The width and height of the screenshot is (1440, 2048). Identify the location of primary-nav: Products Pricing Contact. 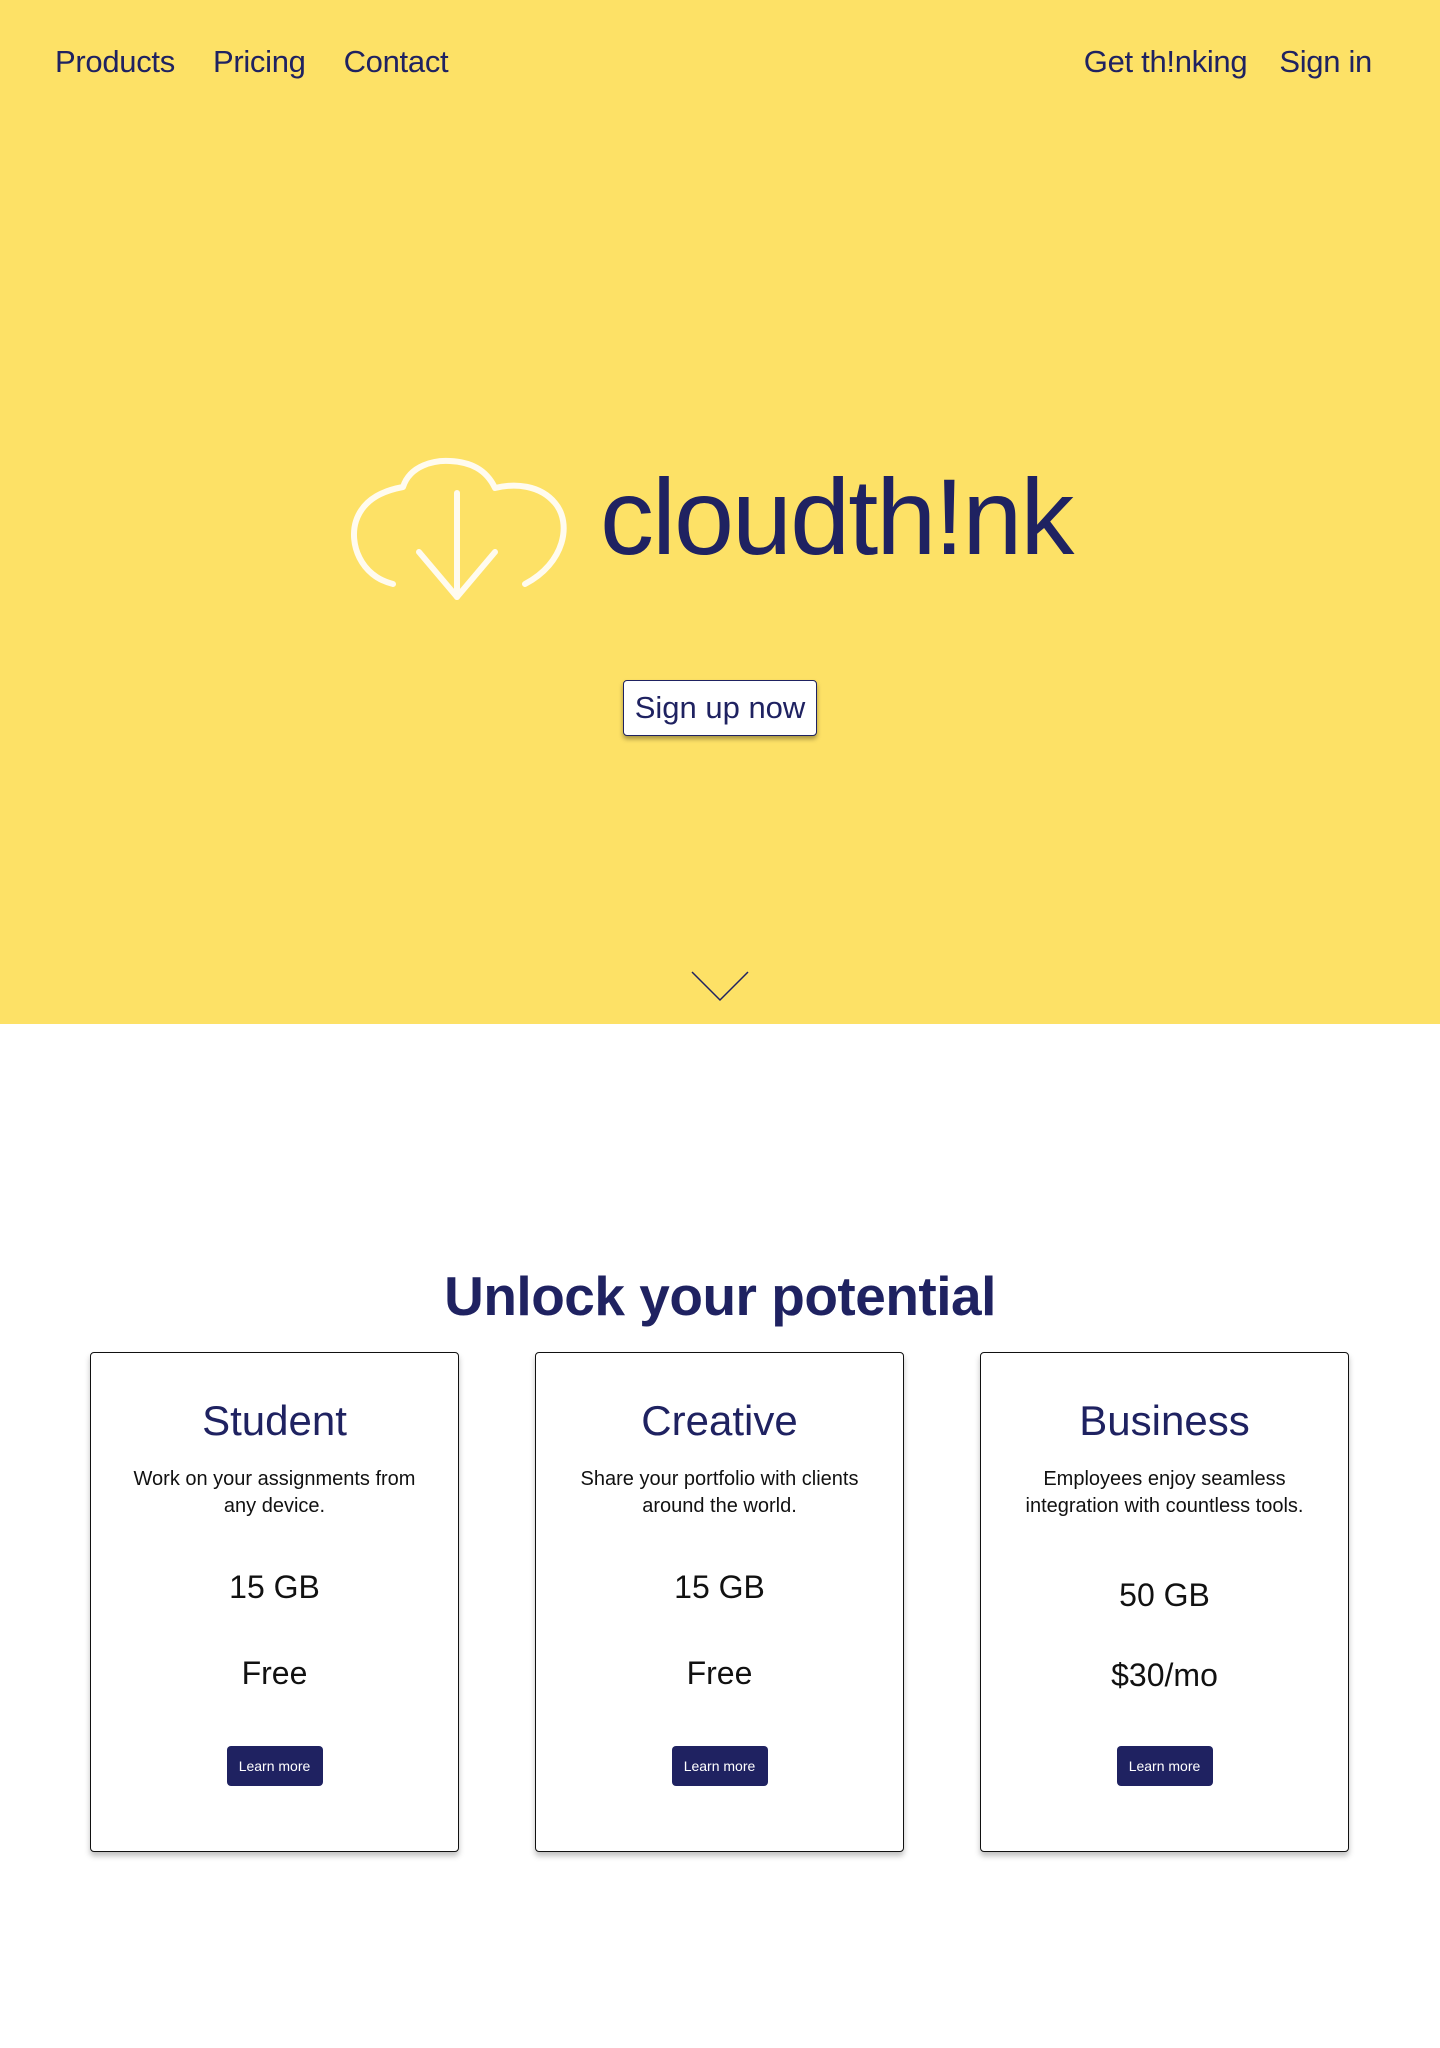
(252, 62).